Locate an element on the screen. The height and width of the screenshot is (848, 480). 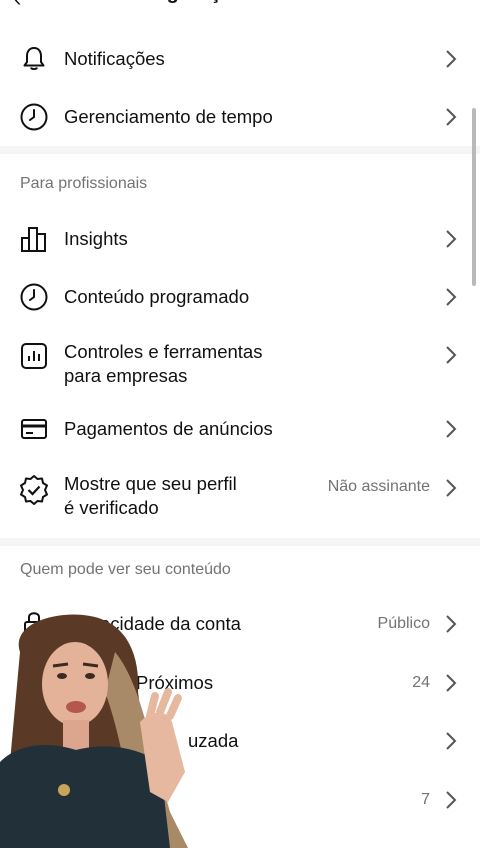
menu-item-label: Gerenciamento de tempo is located at coordinates (168, 116).